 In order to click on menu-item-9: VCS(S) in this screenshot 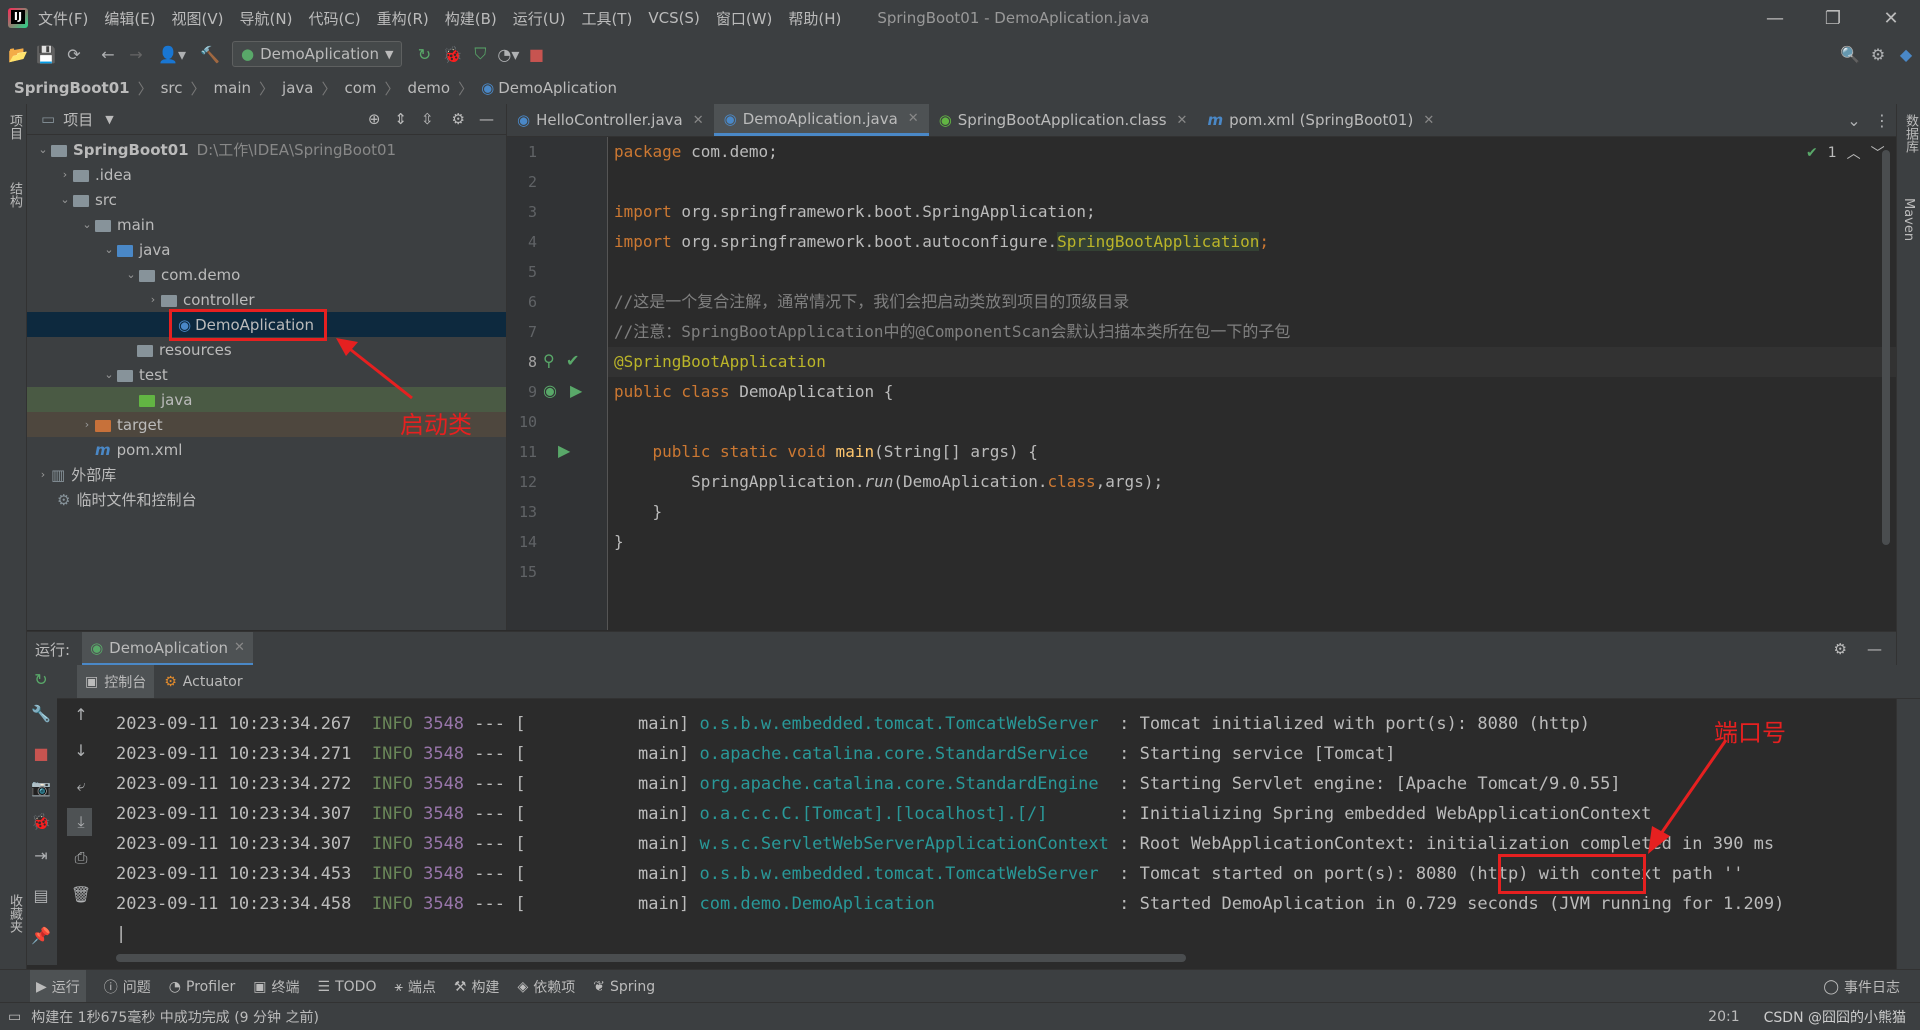, I will do `click(673, 18)`.